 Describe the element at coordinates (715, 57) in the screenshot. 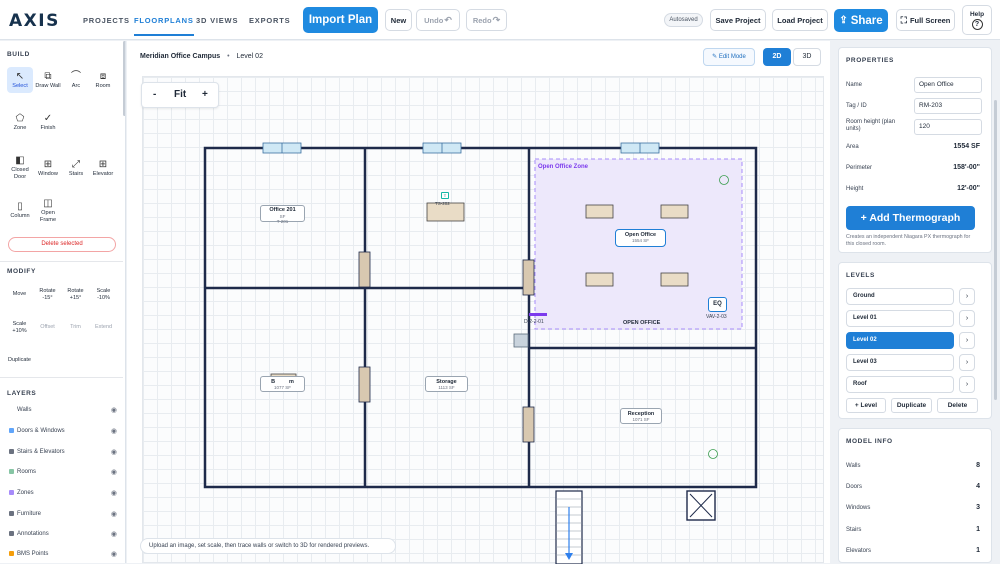

I see `pencil-icon: ✎` at that location.